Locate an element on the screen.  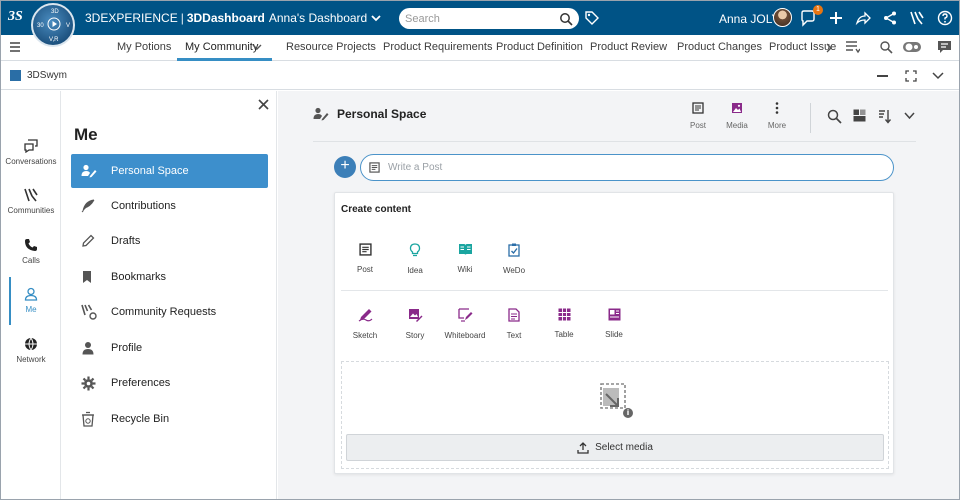
sort-filter-icon is located at coordinates (885, 116).